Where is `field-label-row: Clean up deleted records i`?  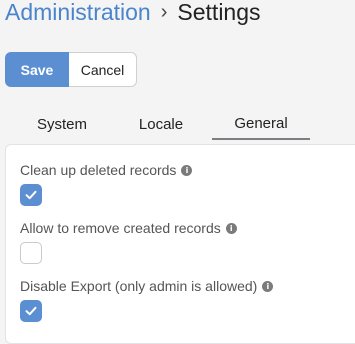 field-label-row: Clean up deleted records i is located at coordinates (106, 170).